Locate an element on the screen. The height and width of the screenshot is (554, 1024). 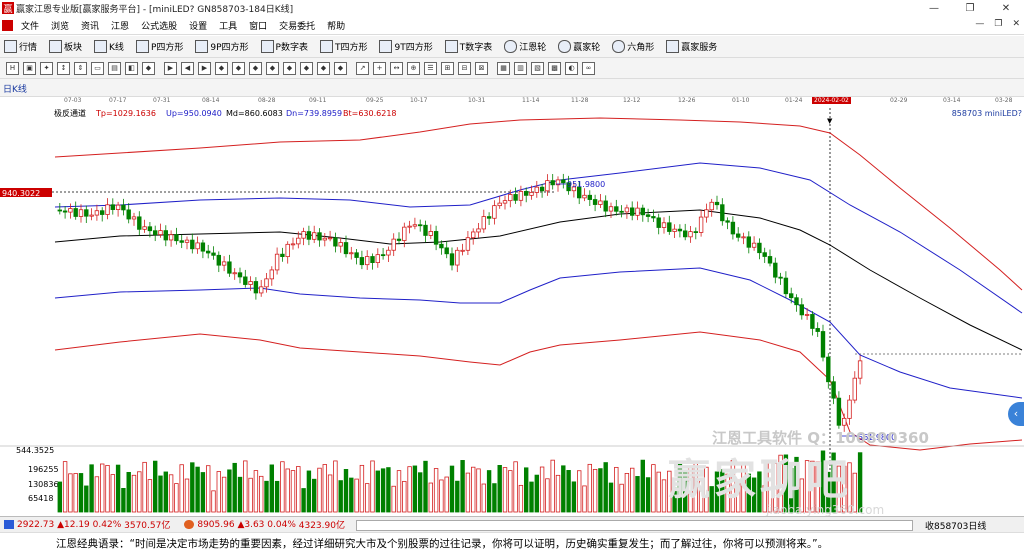
watermark-line1: 江恩工具软件 Q：100800360 is located at coordinates (820, 438).